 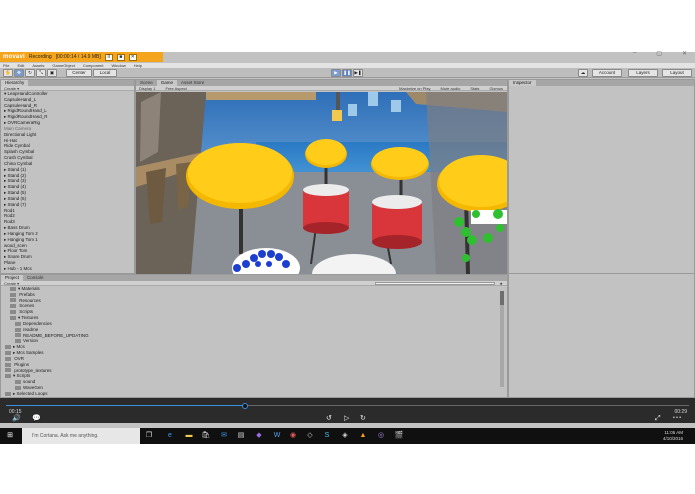 I want to click on expand-icon: ⤢, so click(x=658, y=418).